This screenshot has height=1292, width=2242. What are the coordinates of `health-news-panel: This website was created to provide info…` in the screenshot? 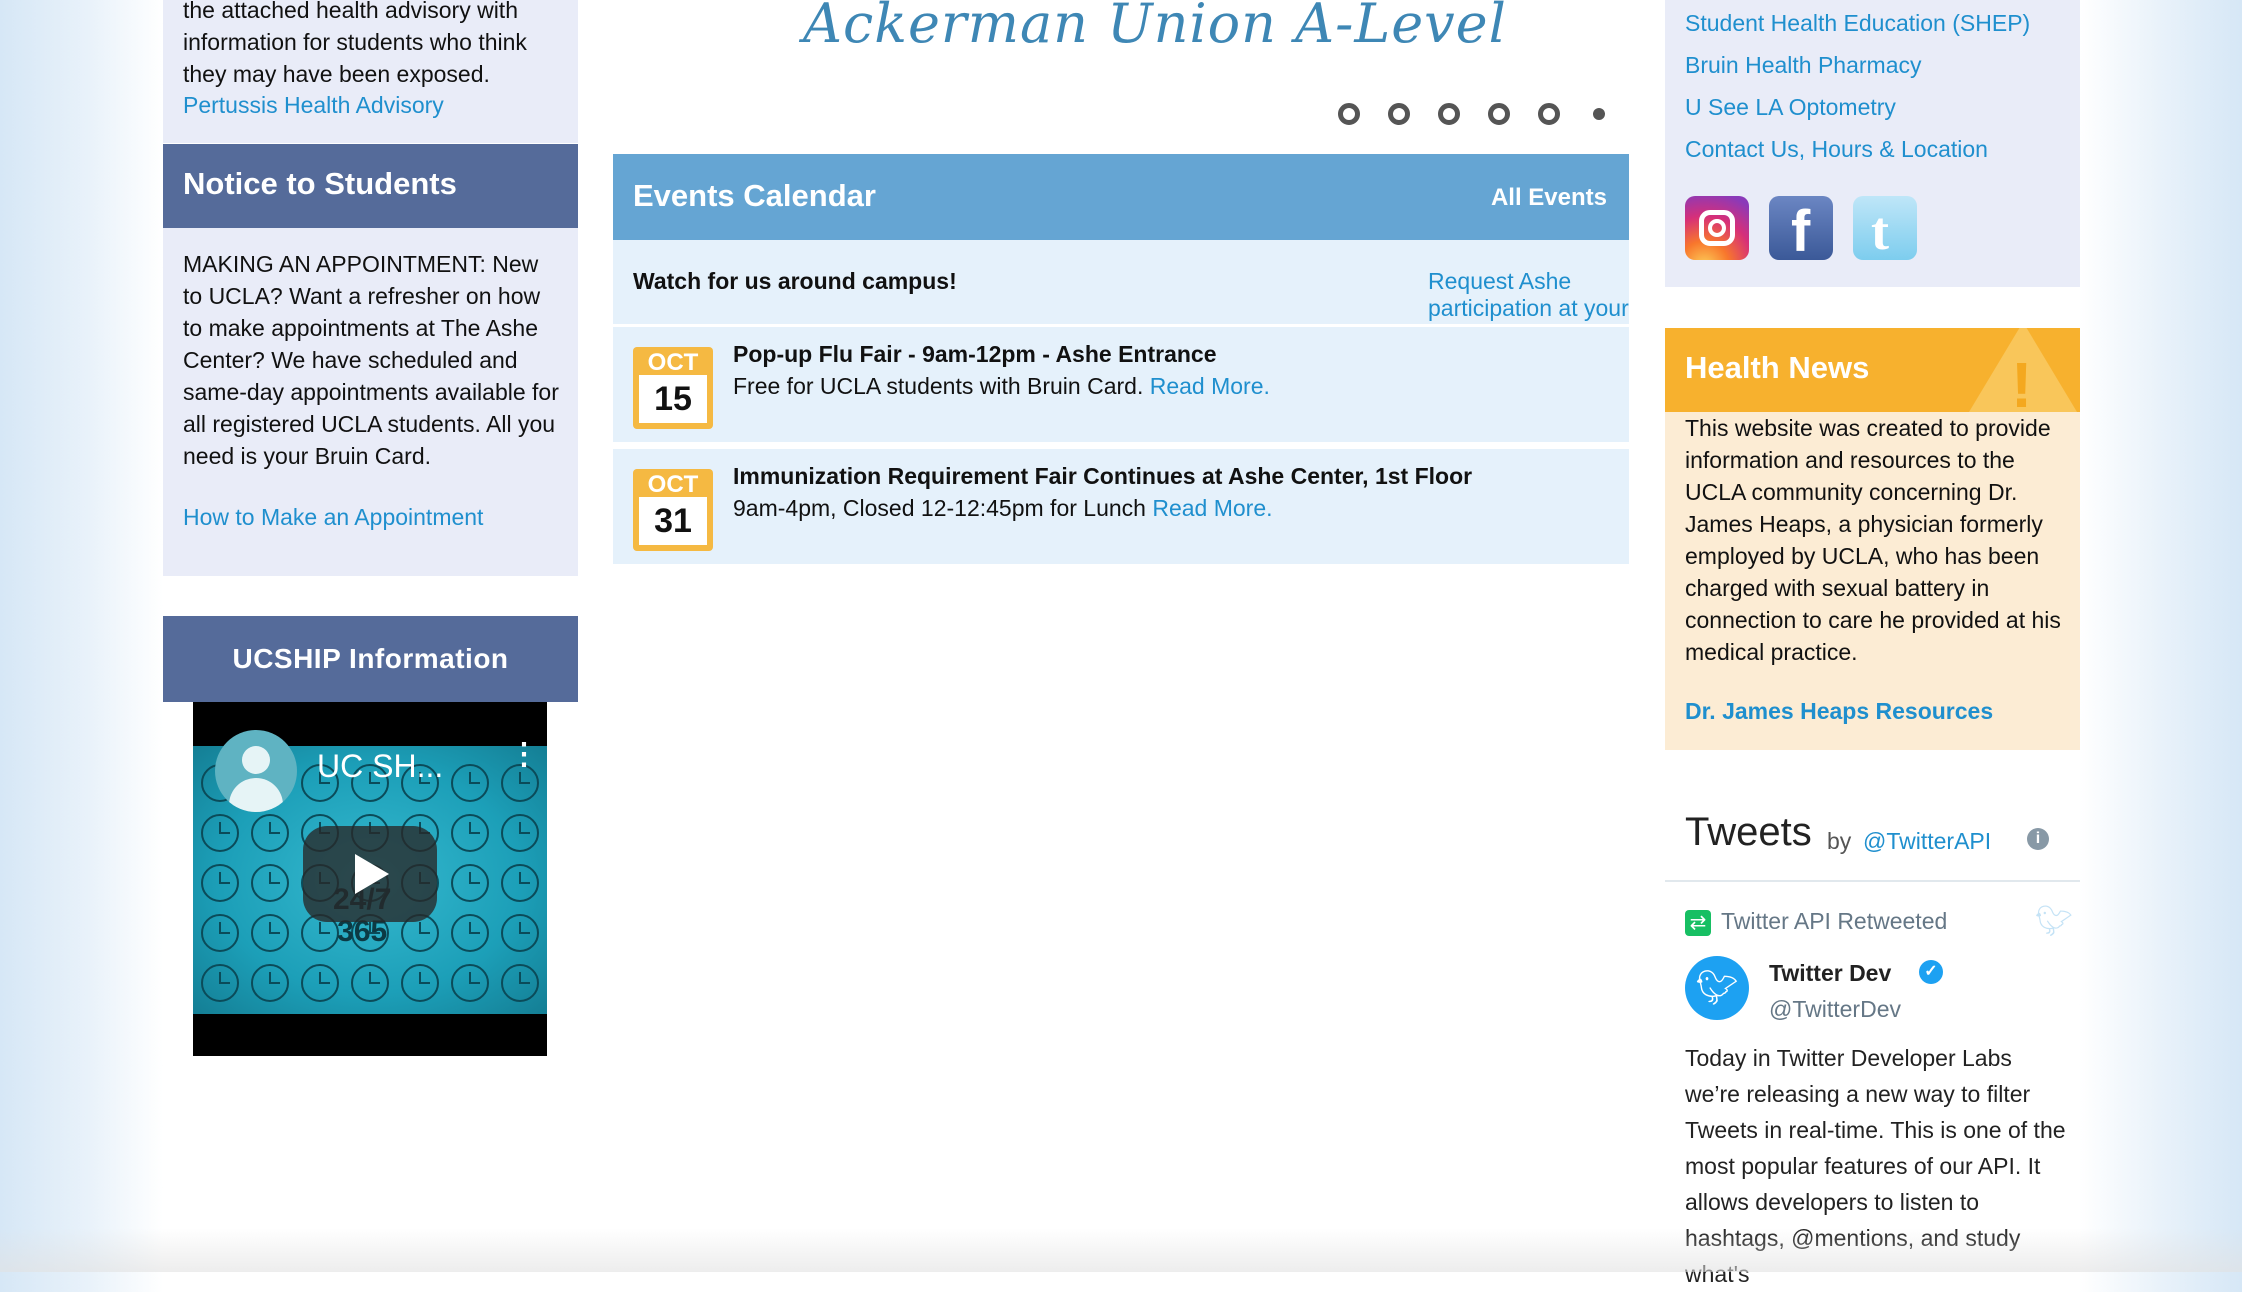 It's located at (1872, 581).